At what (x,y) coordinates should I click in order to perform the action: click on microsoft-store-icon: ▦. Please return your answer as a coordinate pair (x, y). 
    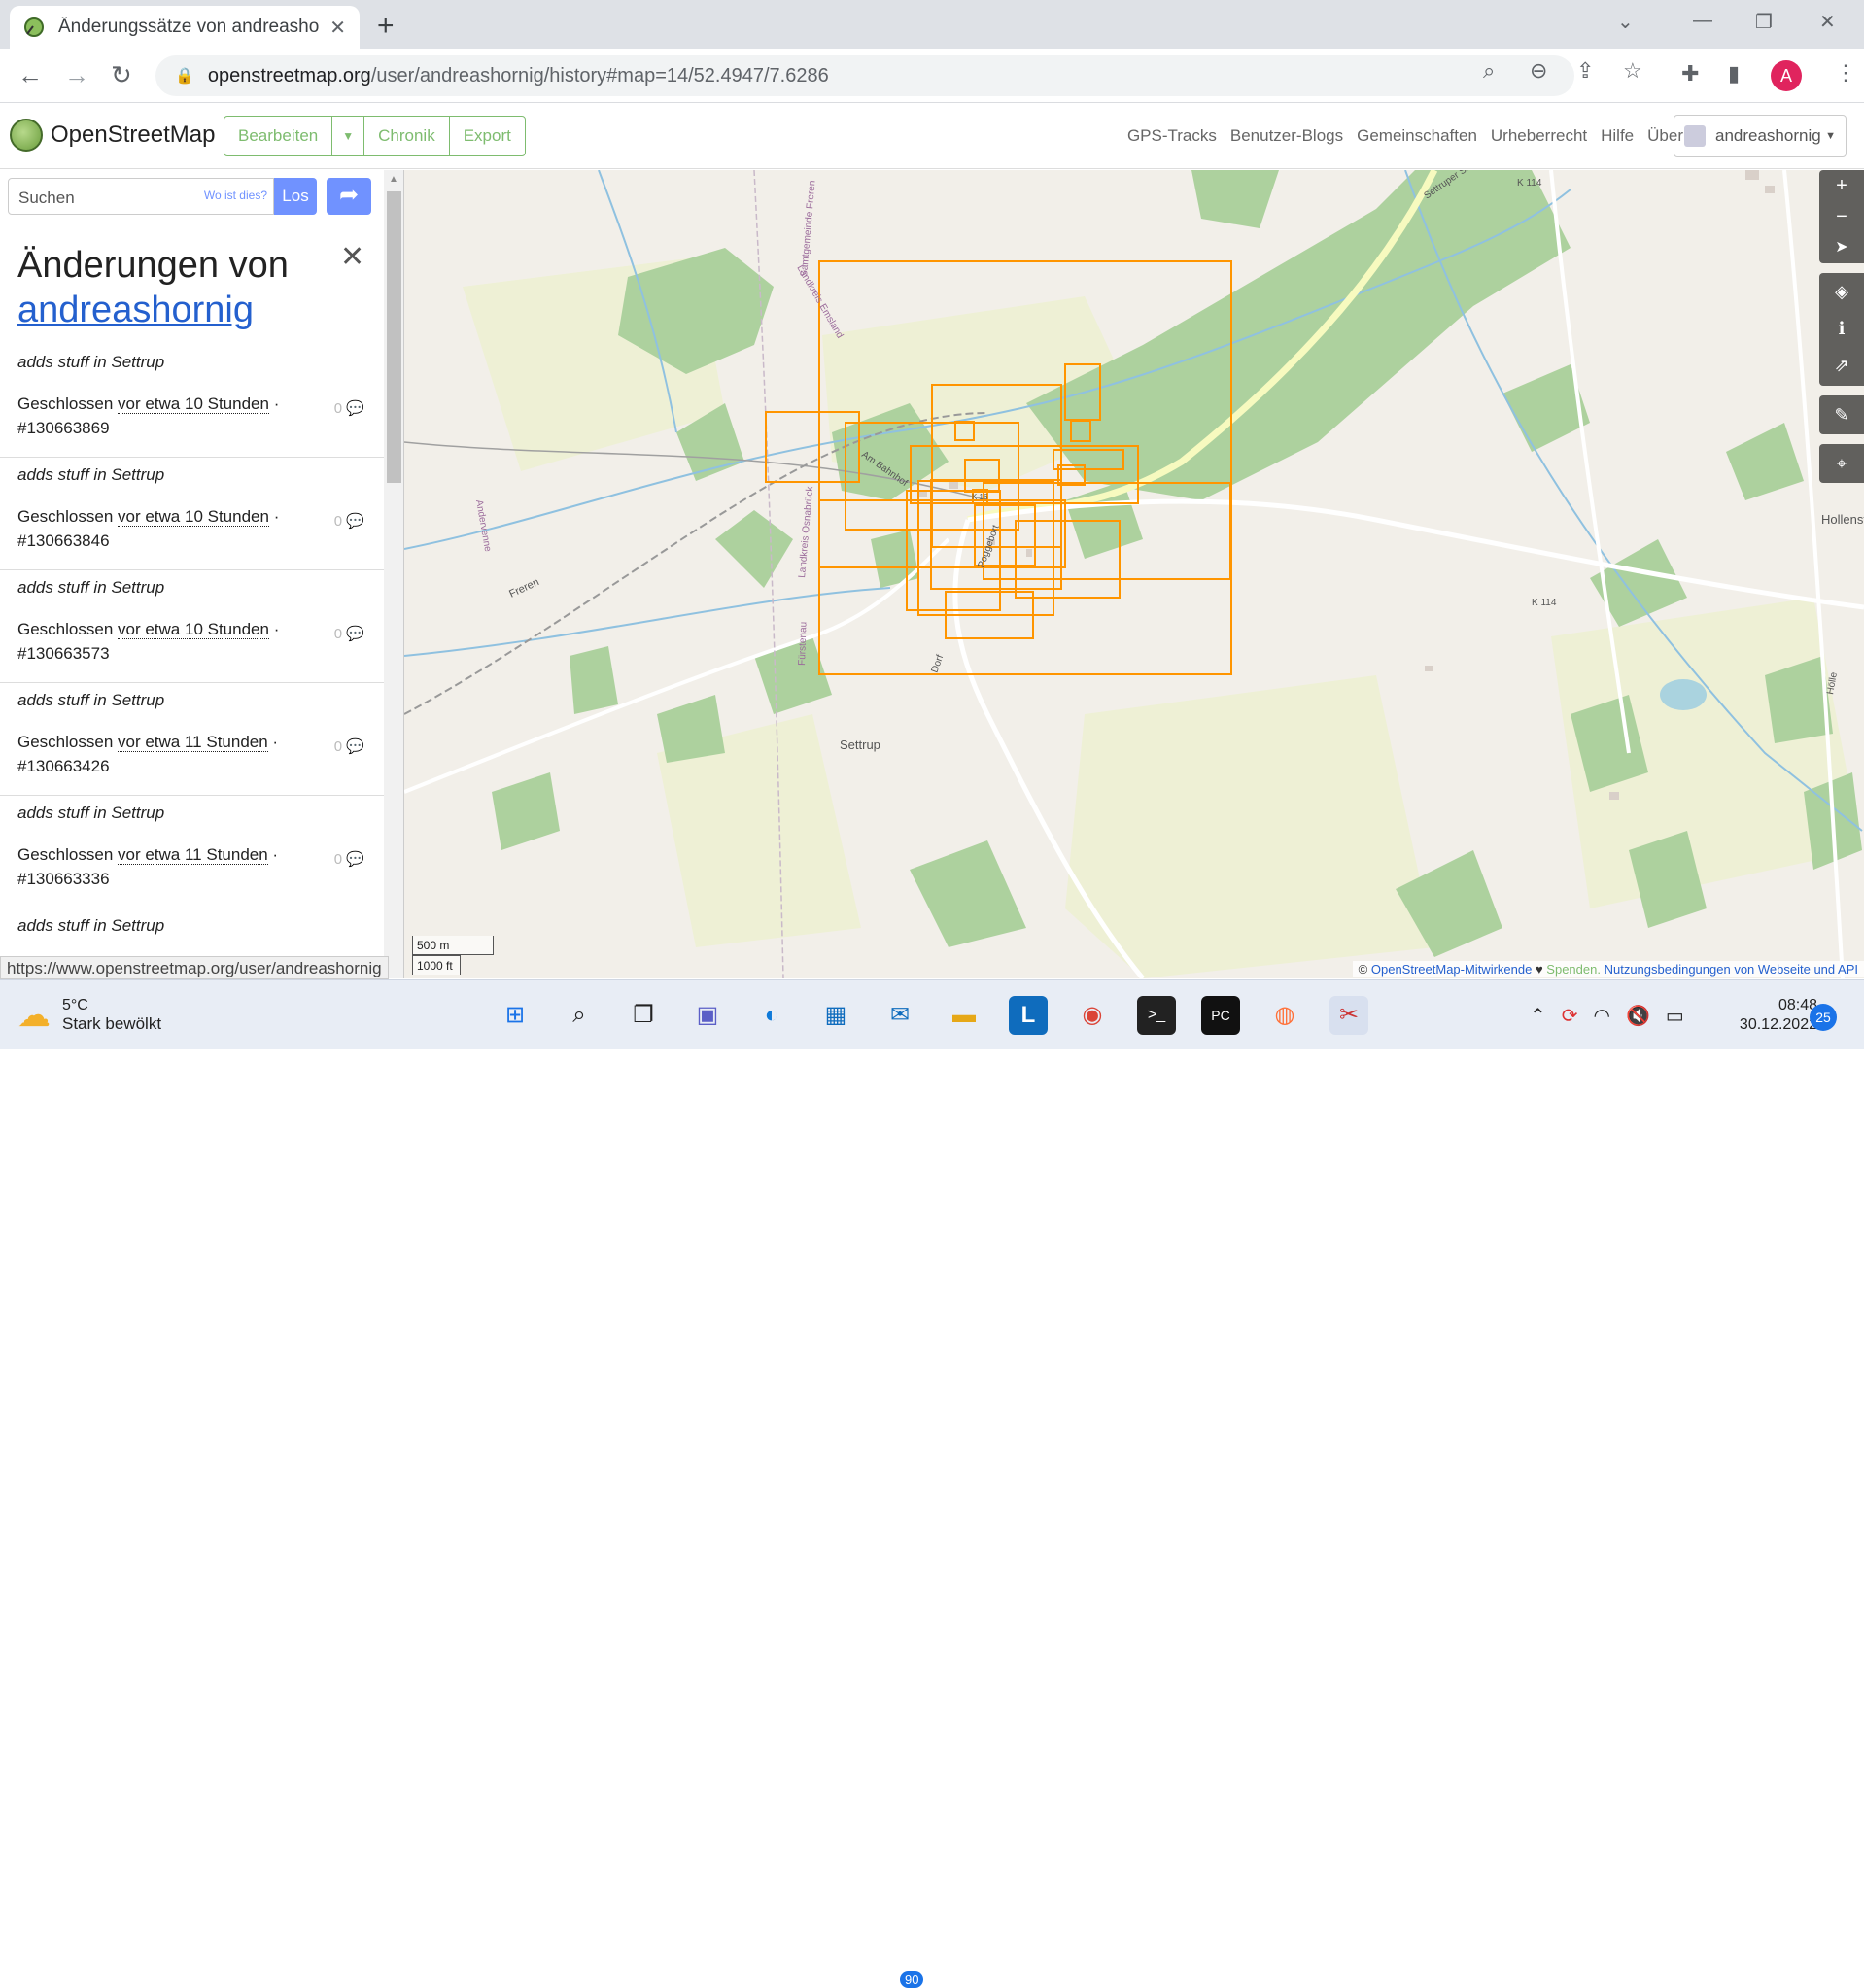
    Looking at the image, I should click on (836, 1015).